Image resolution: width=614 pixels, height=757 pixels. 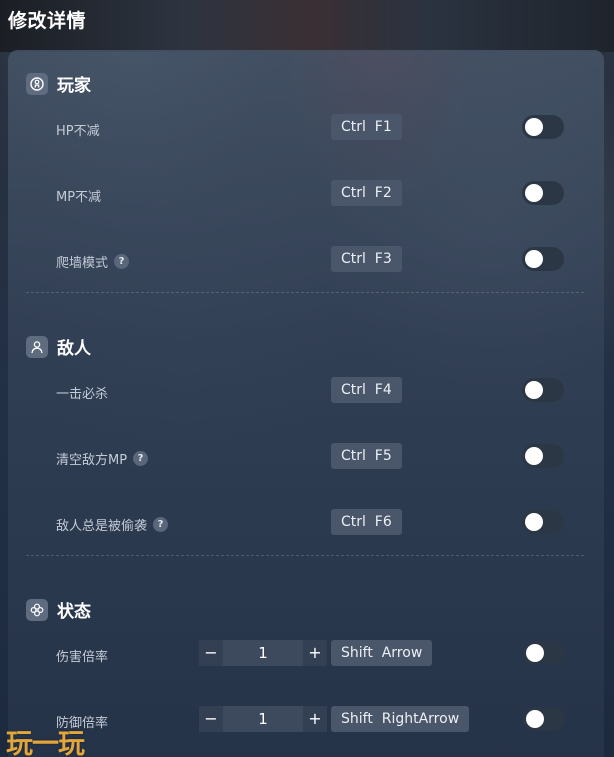 I want to click on section-title-player: 玩家, so click(x=74, y=86).